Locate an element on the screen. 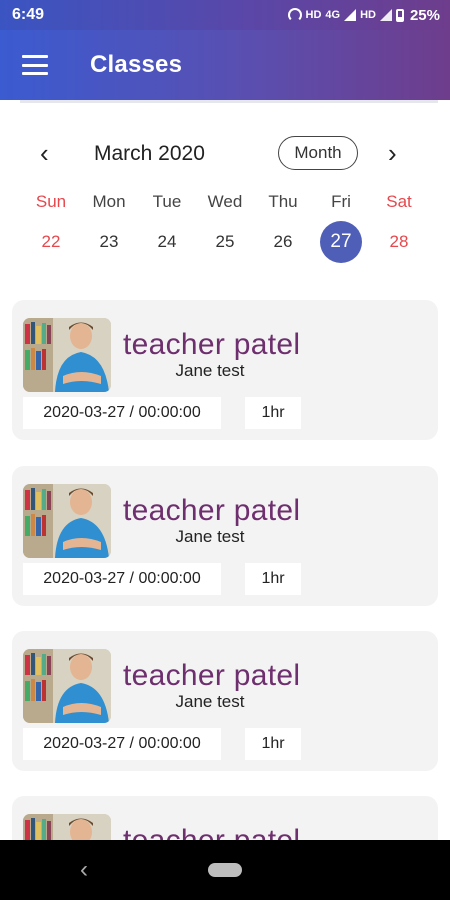  date-cell: 25 is located at coordinates (225, 242).